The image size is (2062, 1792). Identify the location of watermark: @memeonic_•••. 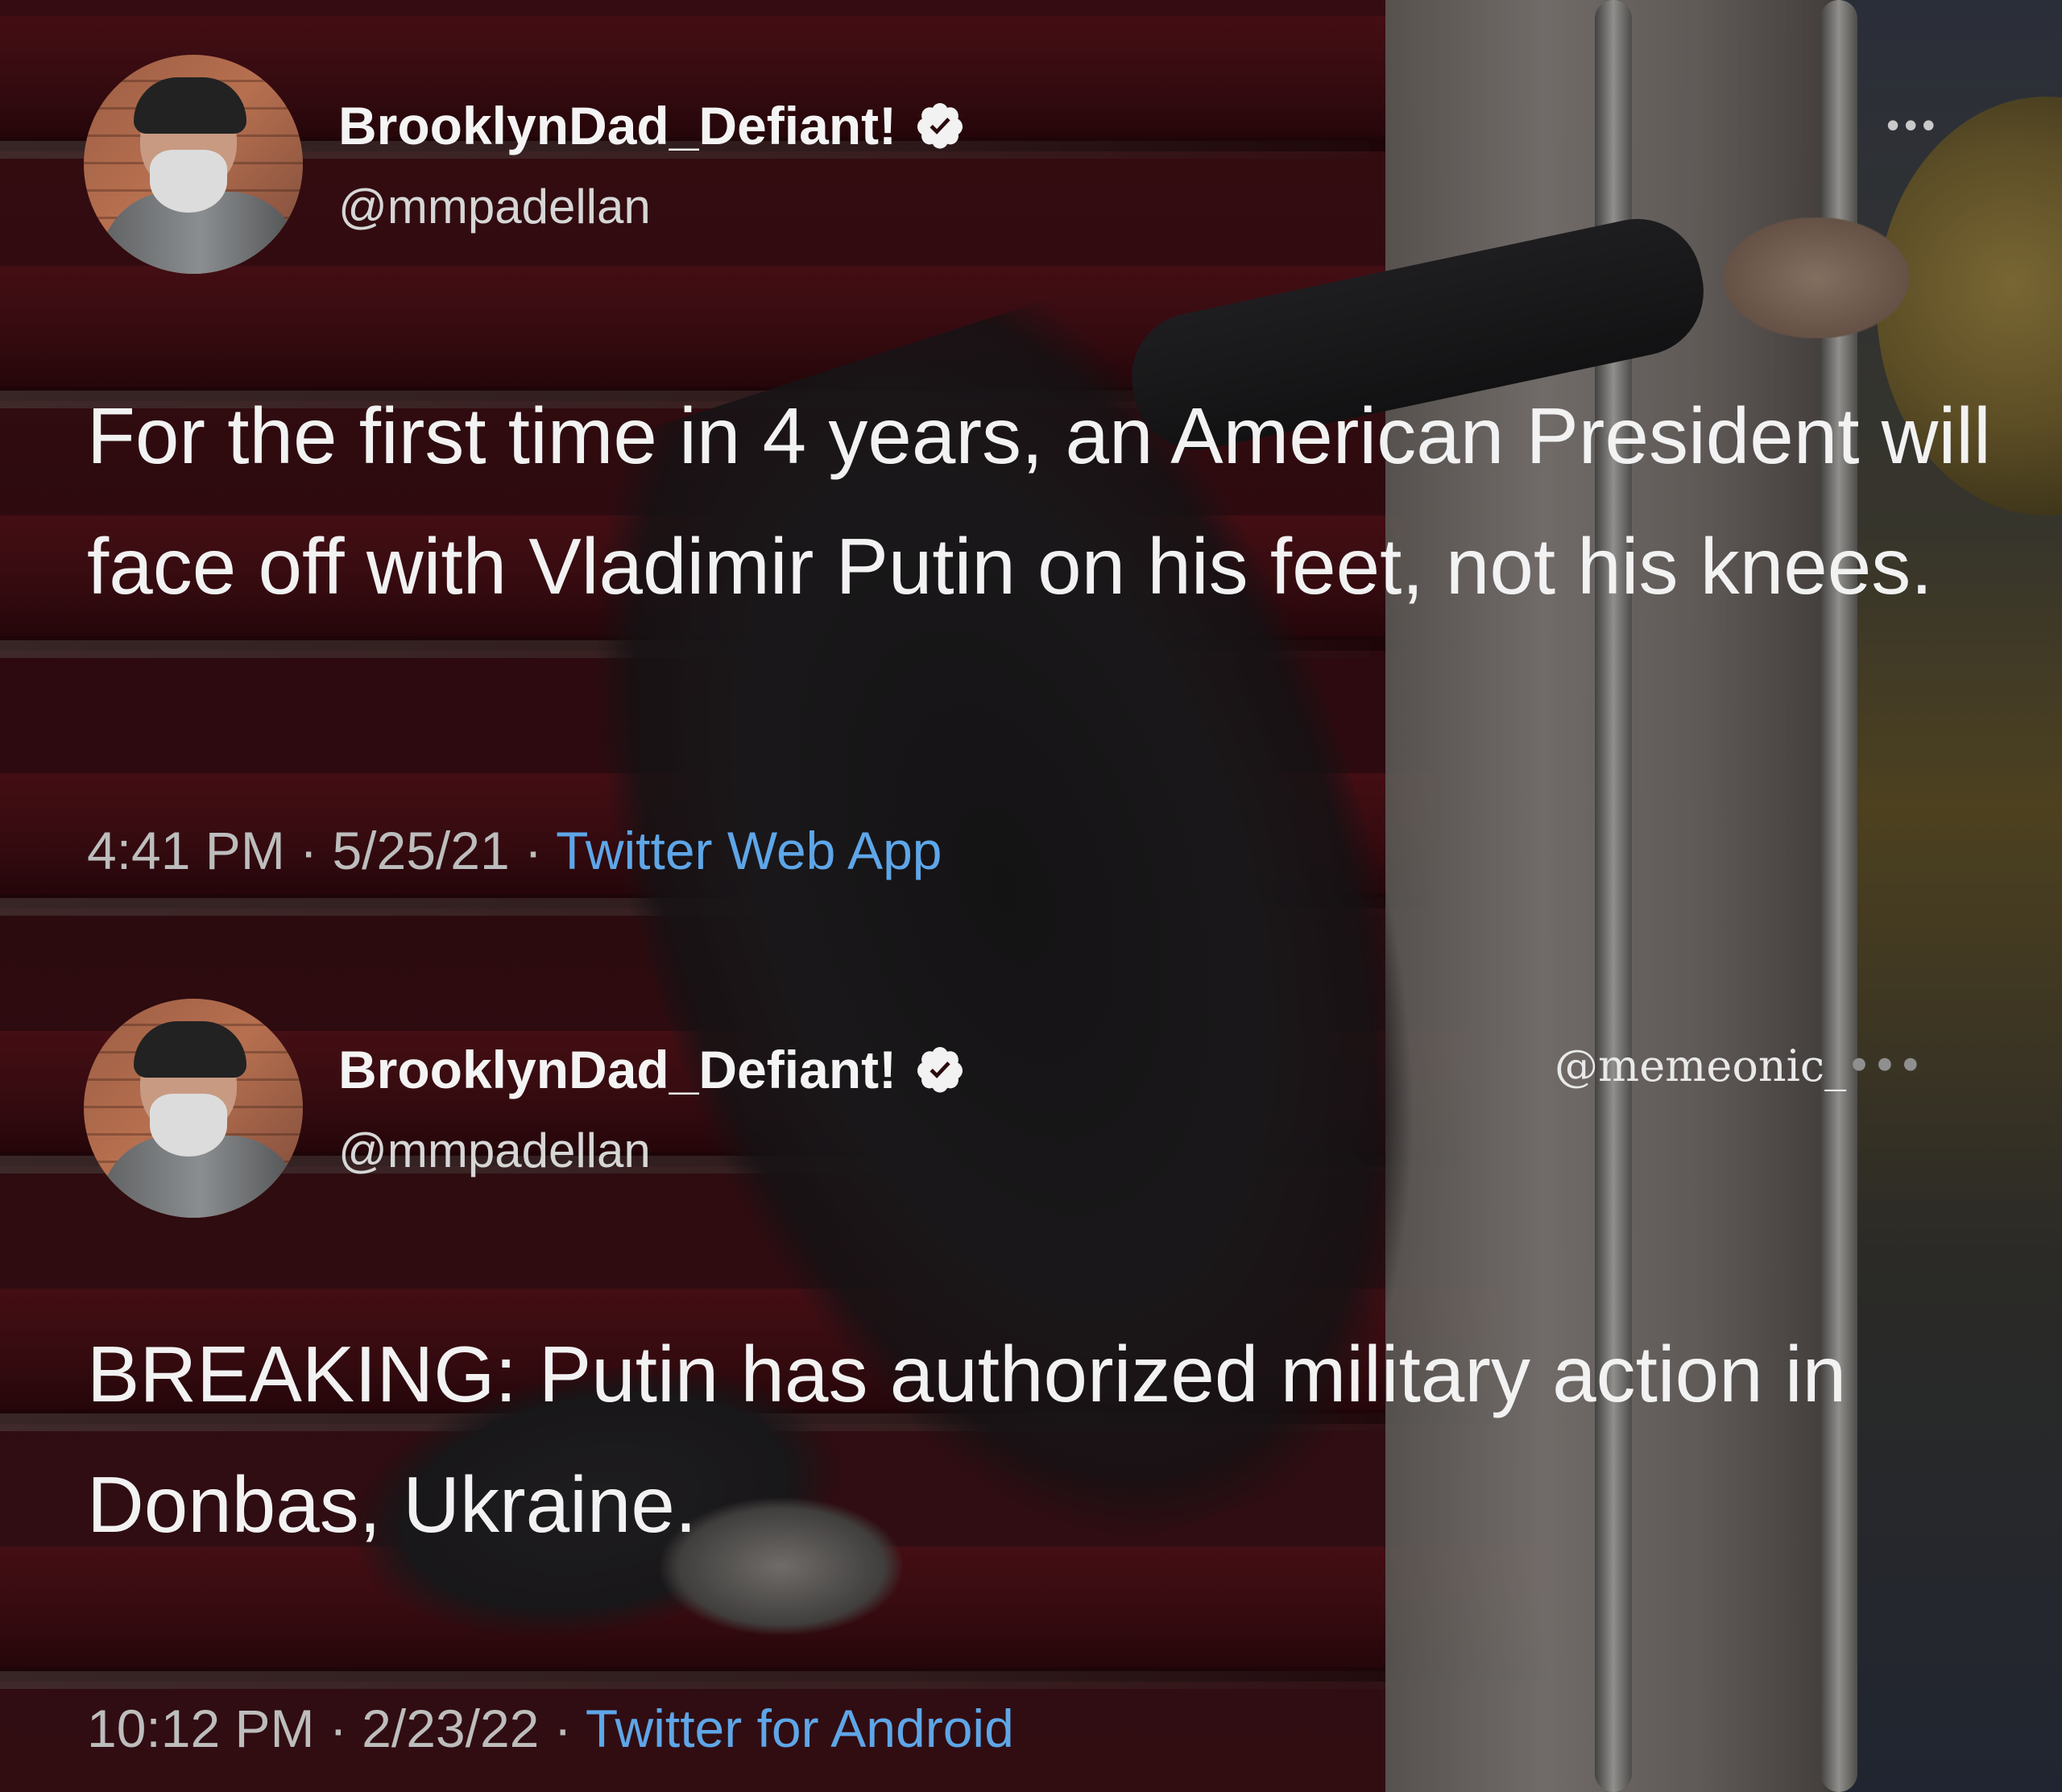
(1739, 1066).